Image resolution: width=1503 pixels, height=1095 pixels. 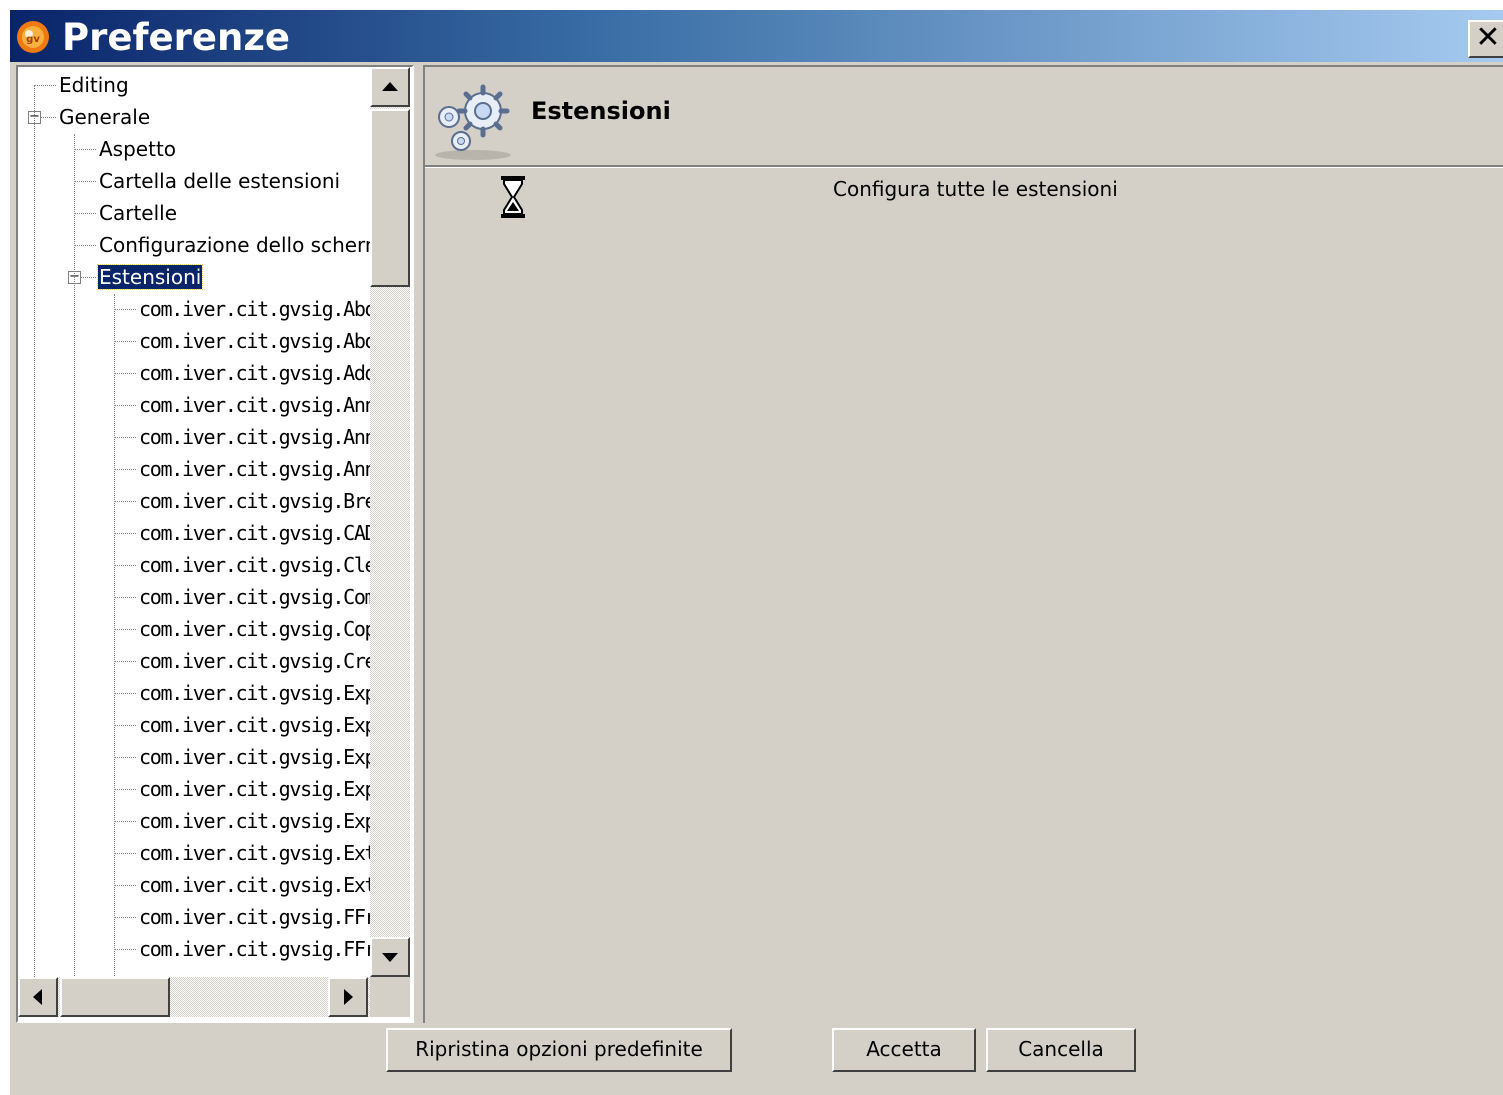 I want to click on tree-item: Aspetto, so click(x=137, y=149).